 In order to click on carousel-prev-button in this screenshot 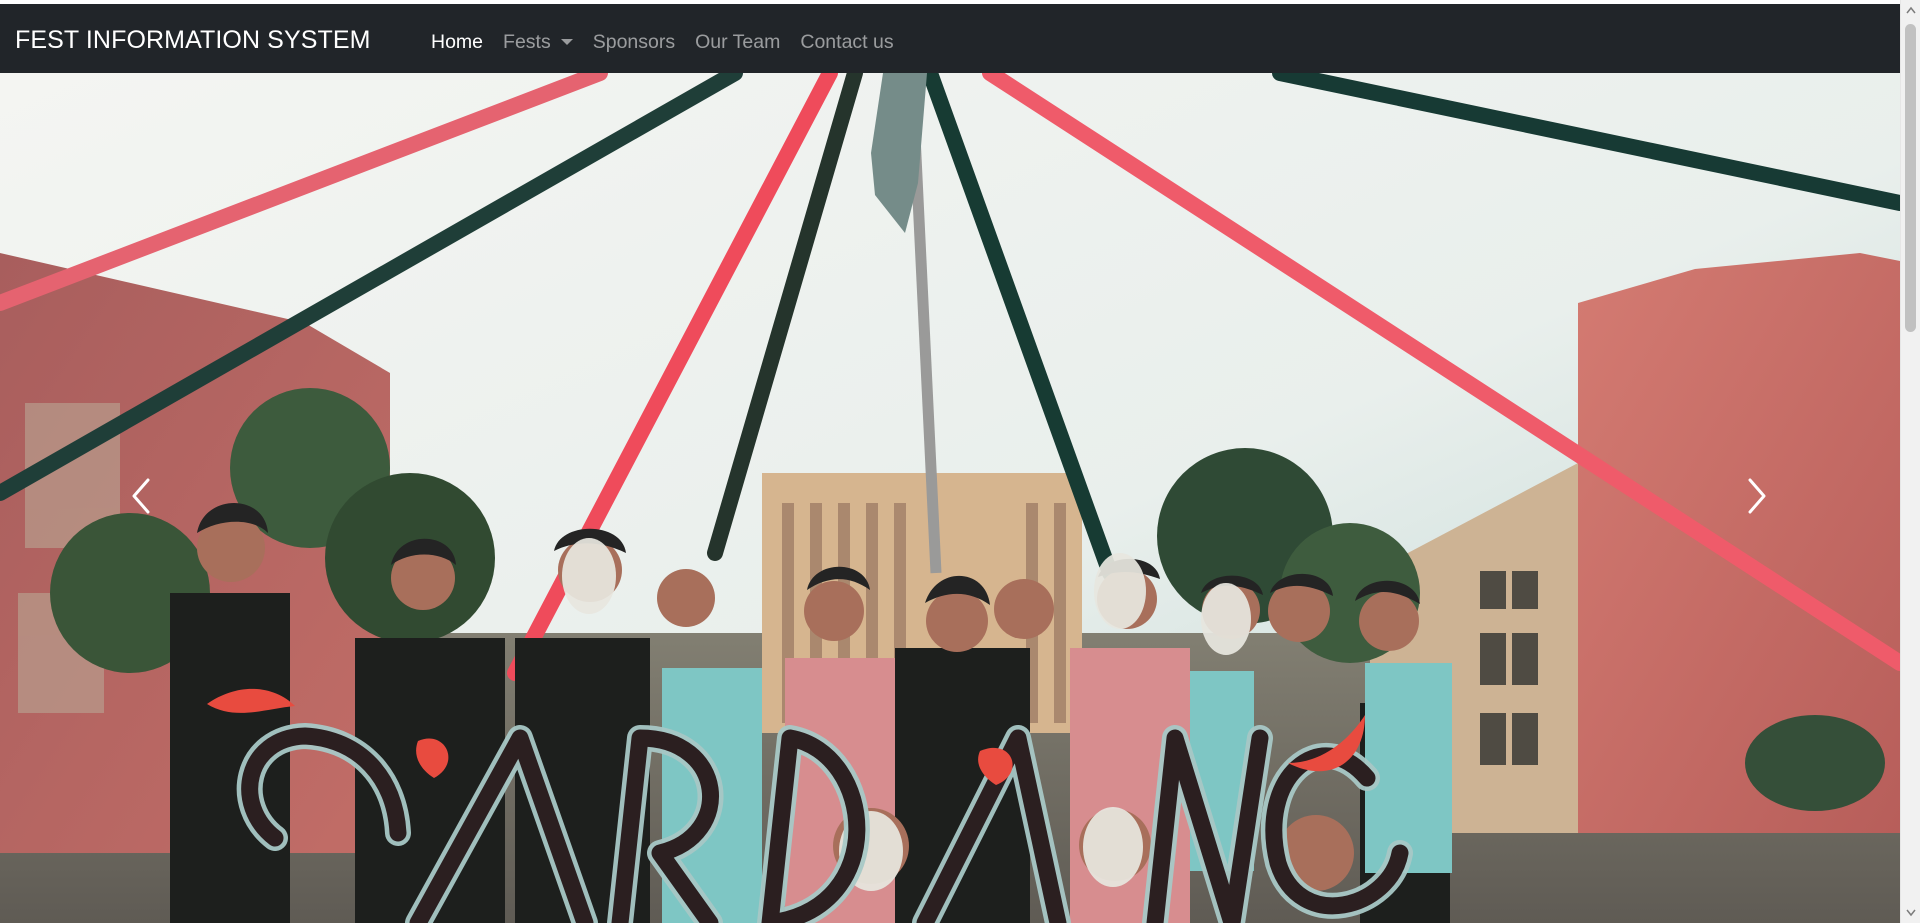, I will do `click(141, 496)`.